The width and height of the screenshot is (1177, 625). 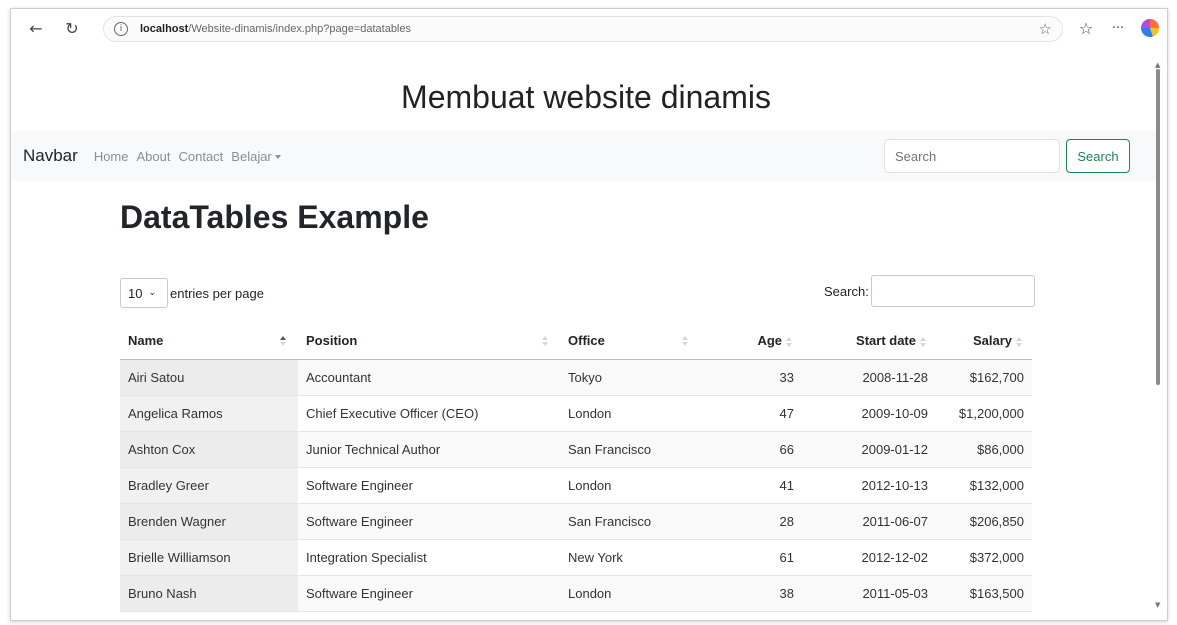 What do you see at coordinates (154, 156) in the screenshot?
I see `nav-link-about: About` at bounding box center [154, 156].